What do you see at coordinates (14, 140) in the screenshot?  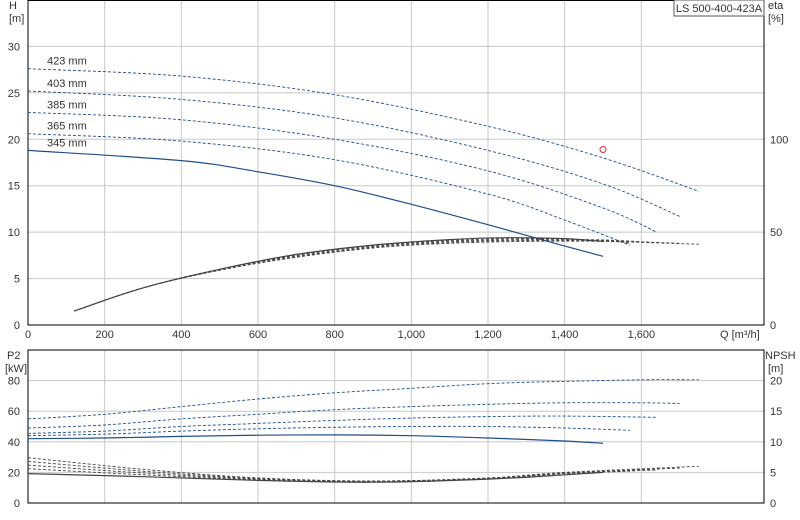 I see `upper-y-left-tick-4: 20` at bounding box center [14, 140].